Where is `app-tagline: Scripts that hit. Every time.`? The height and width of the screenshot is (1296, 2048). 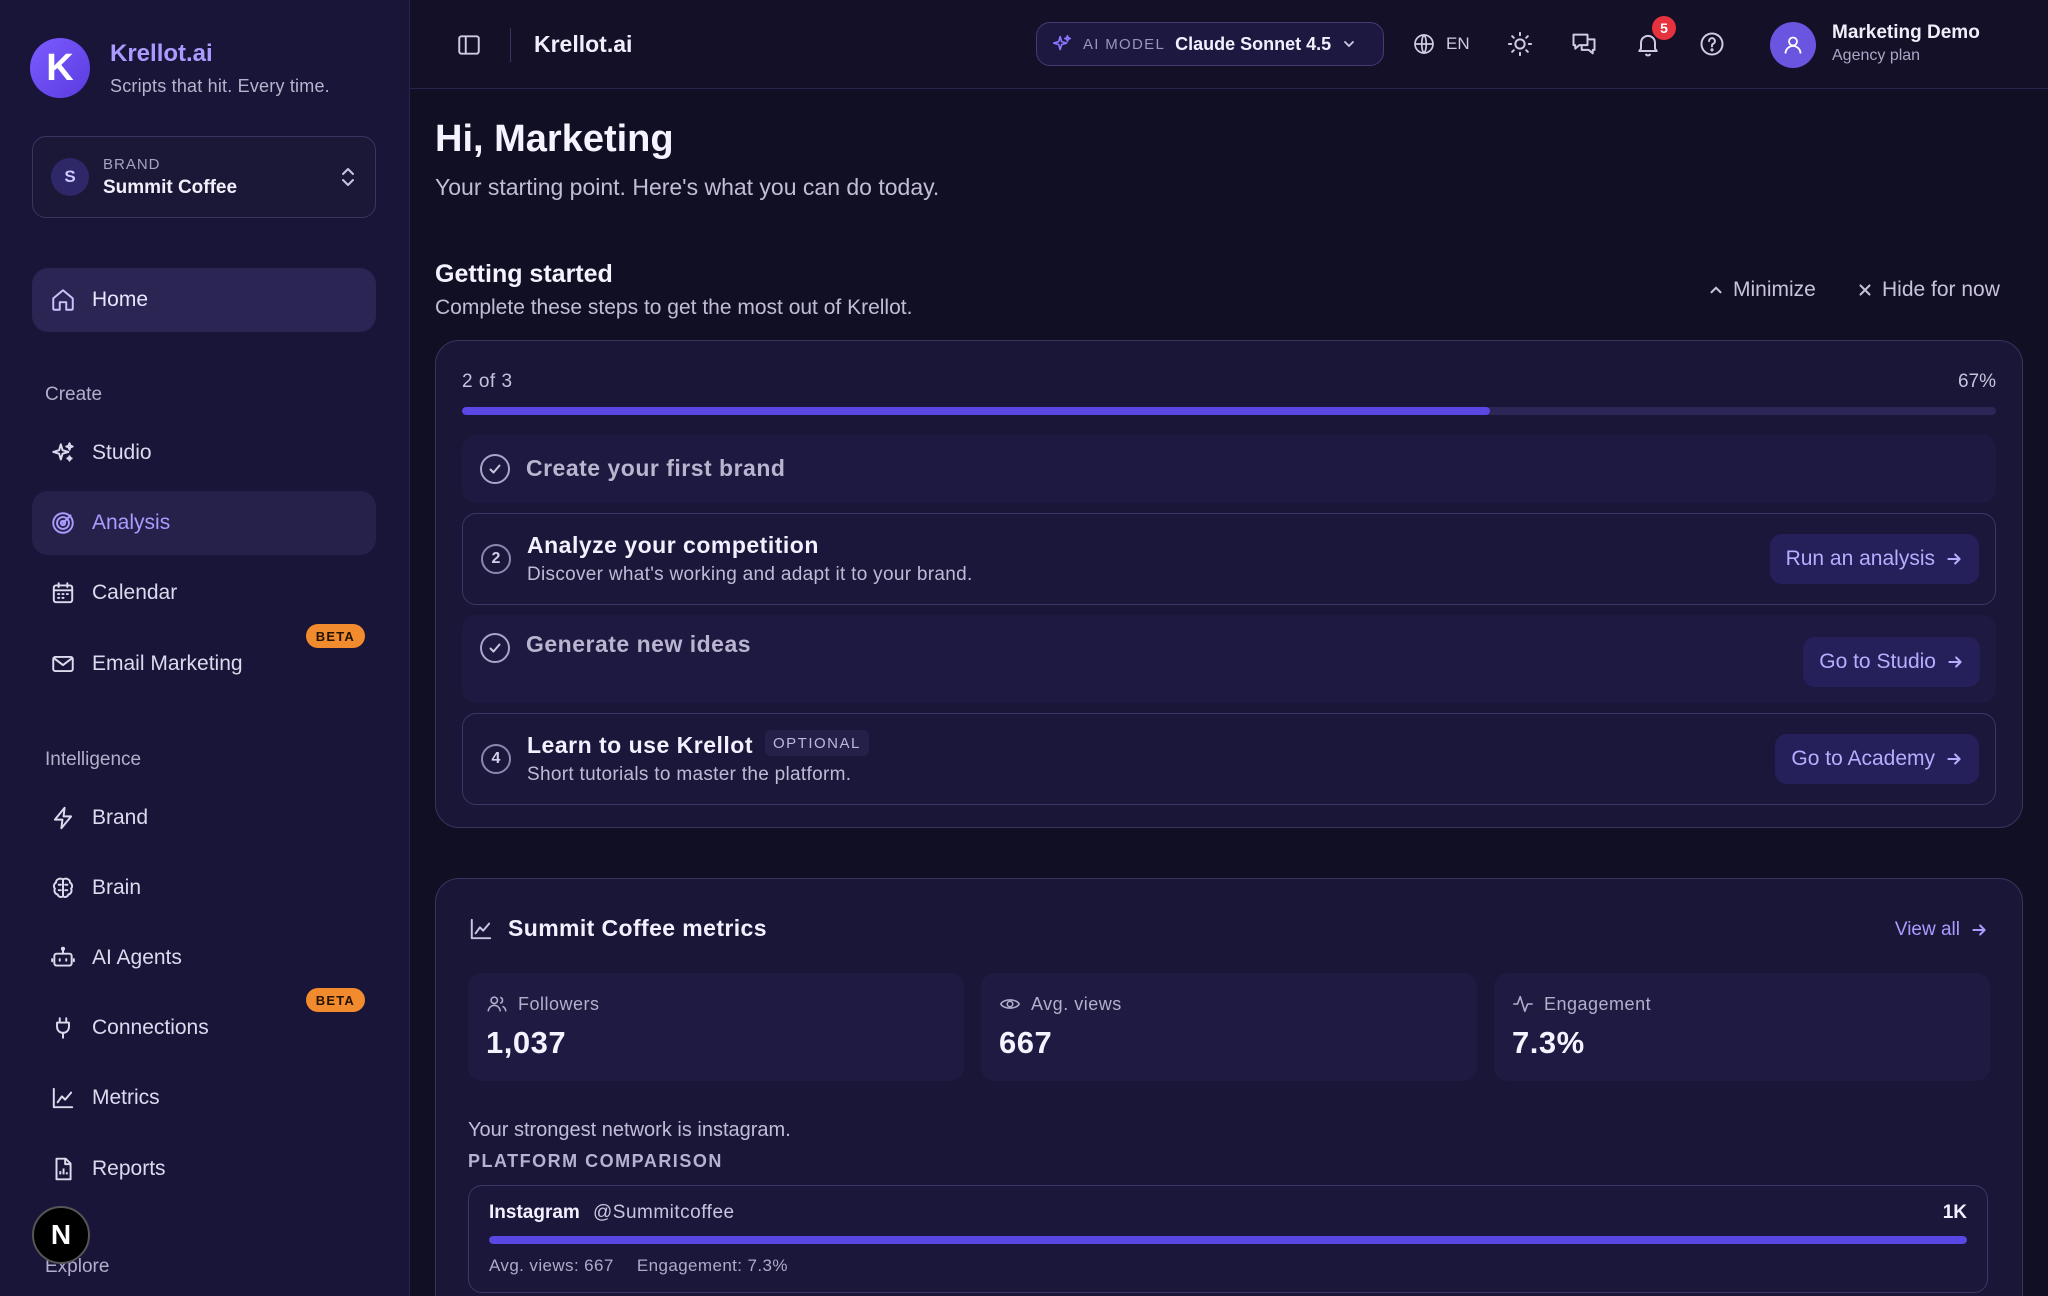
app-tagline: Scripts that hit. Every time. is located at coordinates (220, 85).